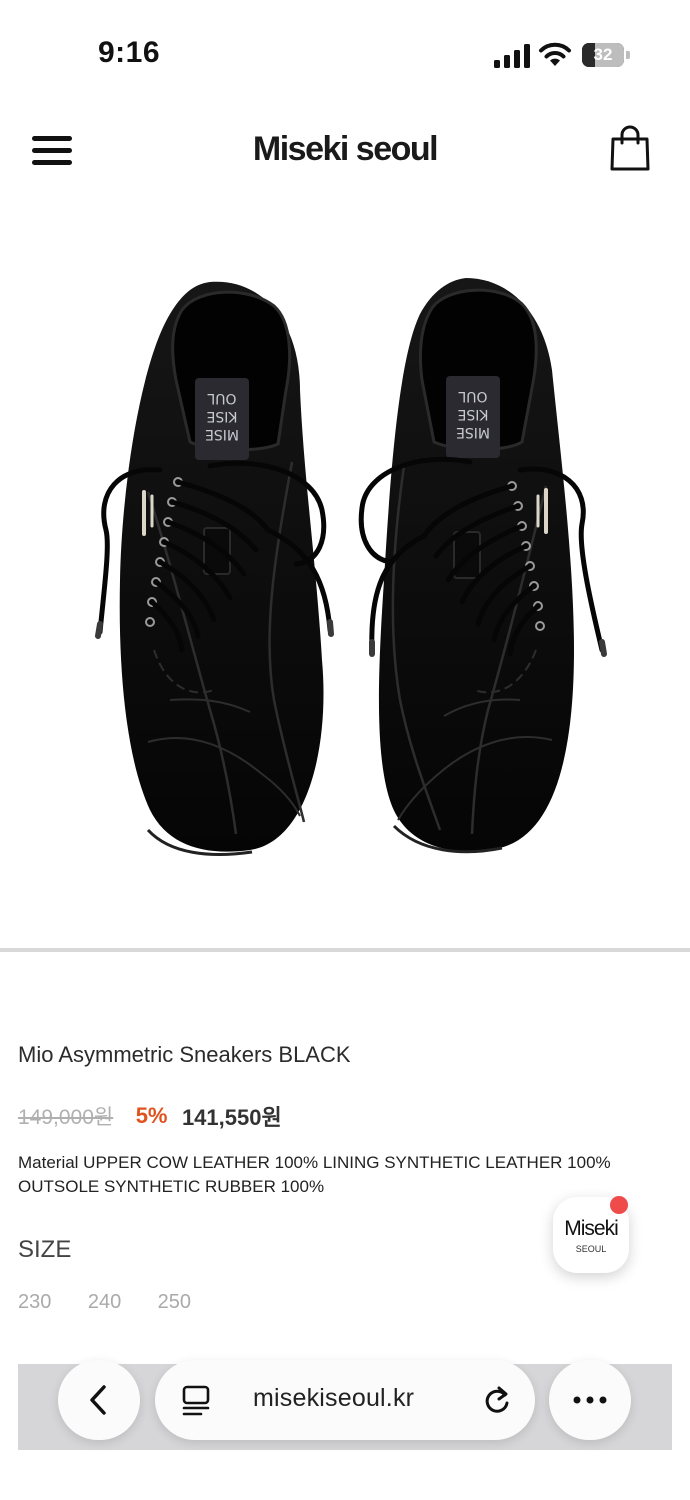  Describe the element at coordinates (214, 568) in the screenshot. I see `left-shoe: MISE KISE OUL` at that location.